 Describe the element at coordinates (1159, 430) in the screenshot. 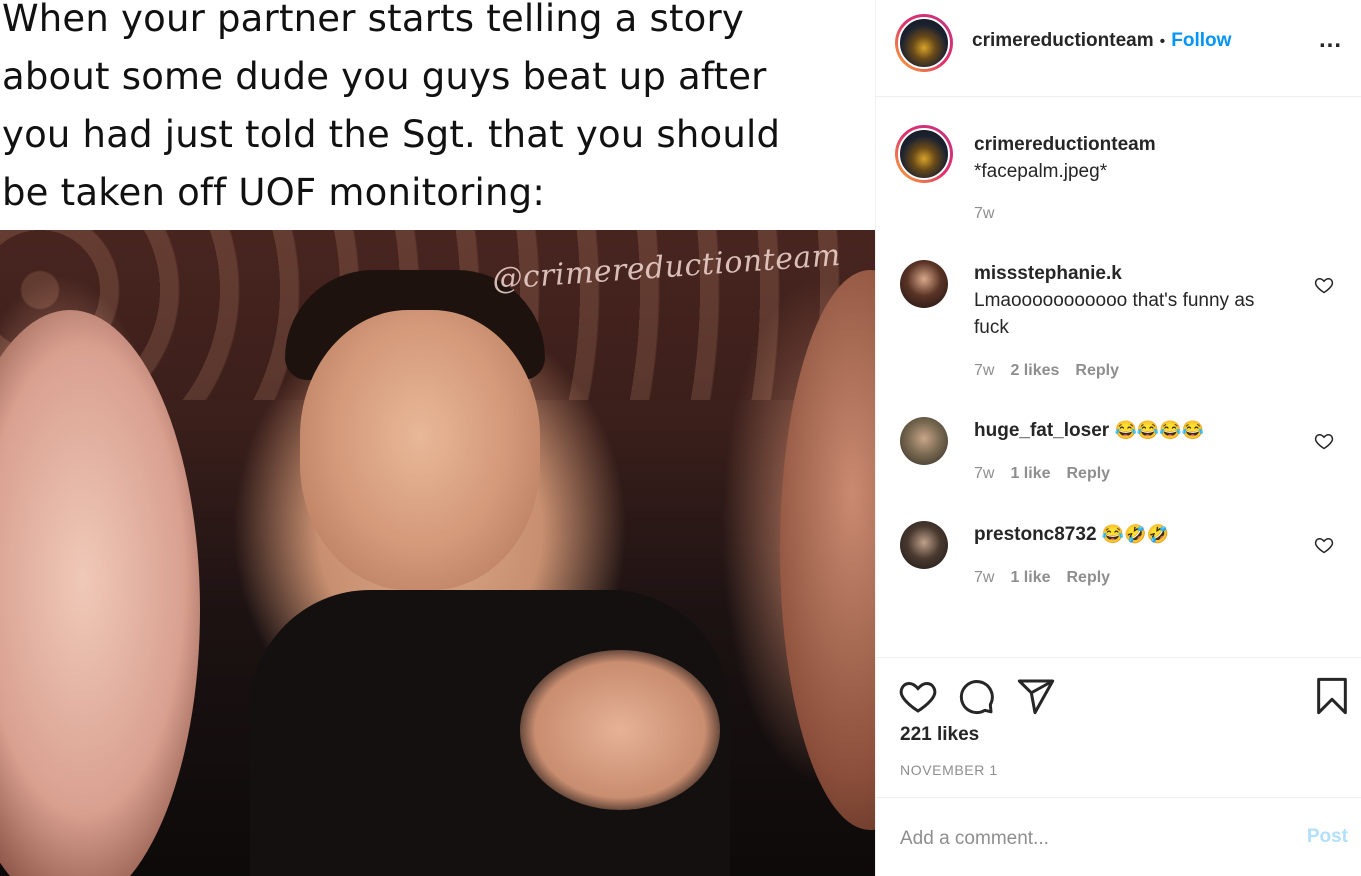

I see `comment-text: 😂😂😂😂` at that location.